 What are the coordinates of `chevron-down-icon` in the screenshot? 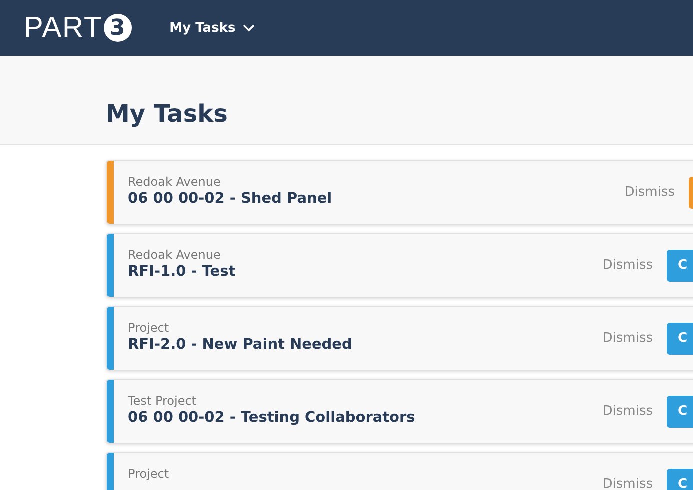 It's located at (248, 28).